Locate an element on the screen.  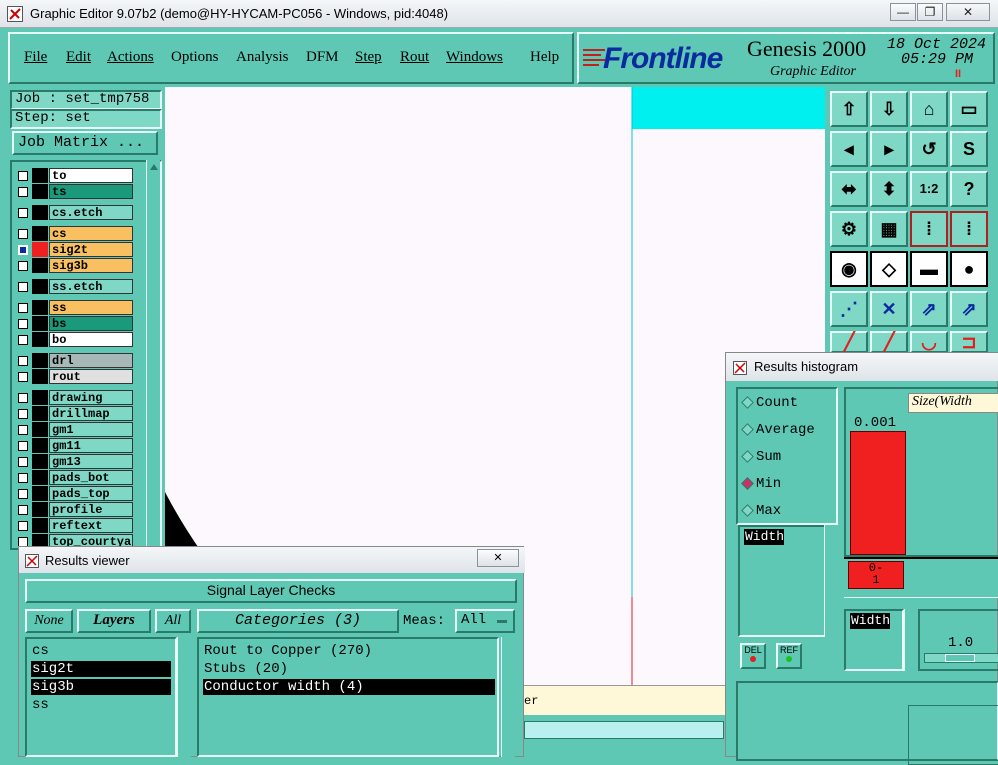
layer-name-sig2t: sig2t is located at coordinates (91, 249).